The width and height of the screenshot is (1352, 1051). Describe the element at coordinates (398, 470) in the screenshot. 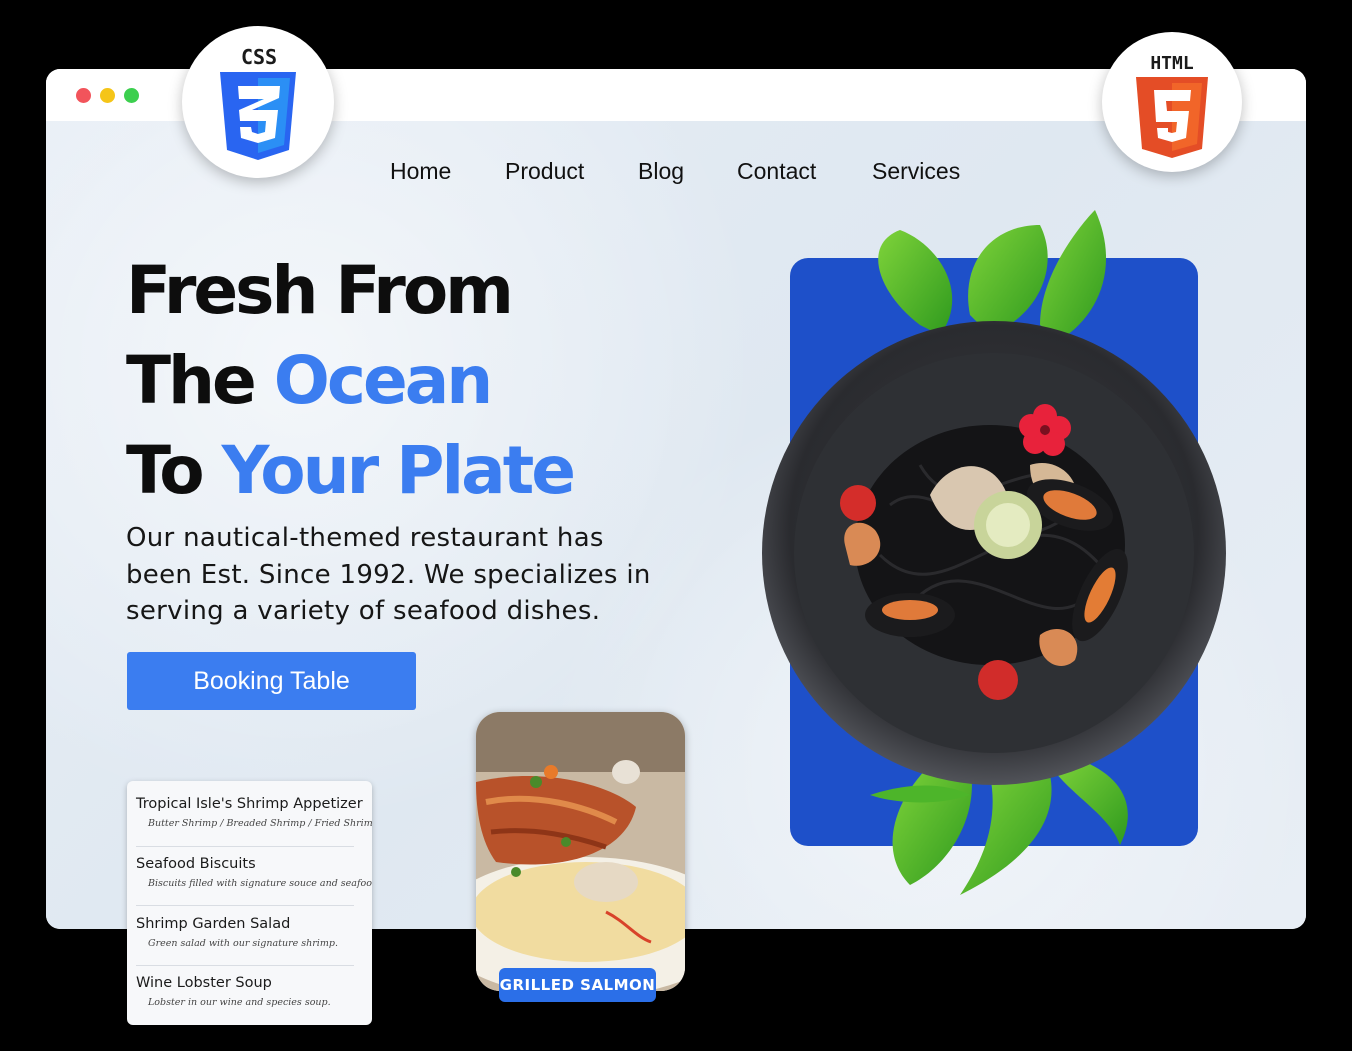

I see `hero-title-highlight-plate: Your Plate` at that location.